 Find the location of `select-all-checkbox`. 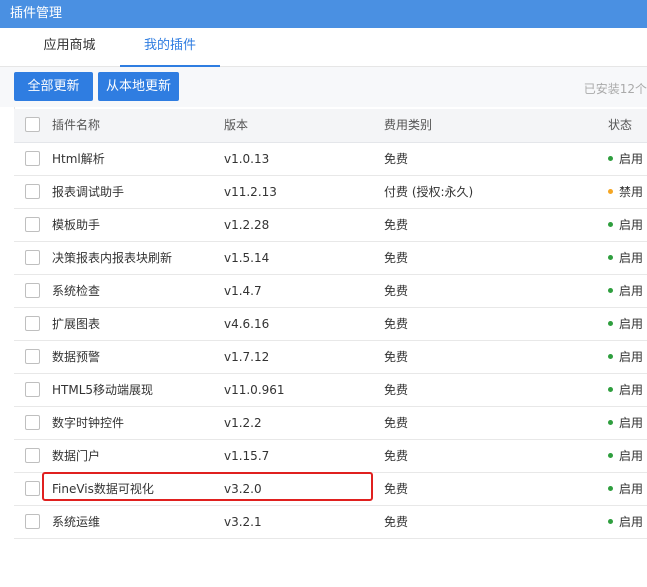

select-all-checkbox is located at coordinates (32, 124).